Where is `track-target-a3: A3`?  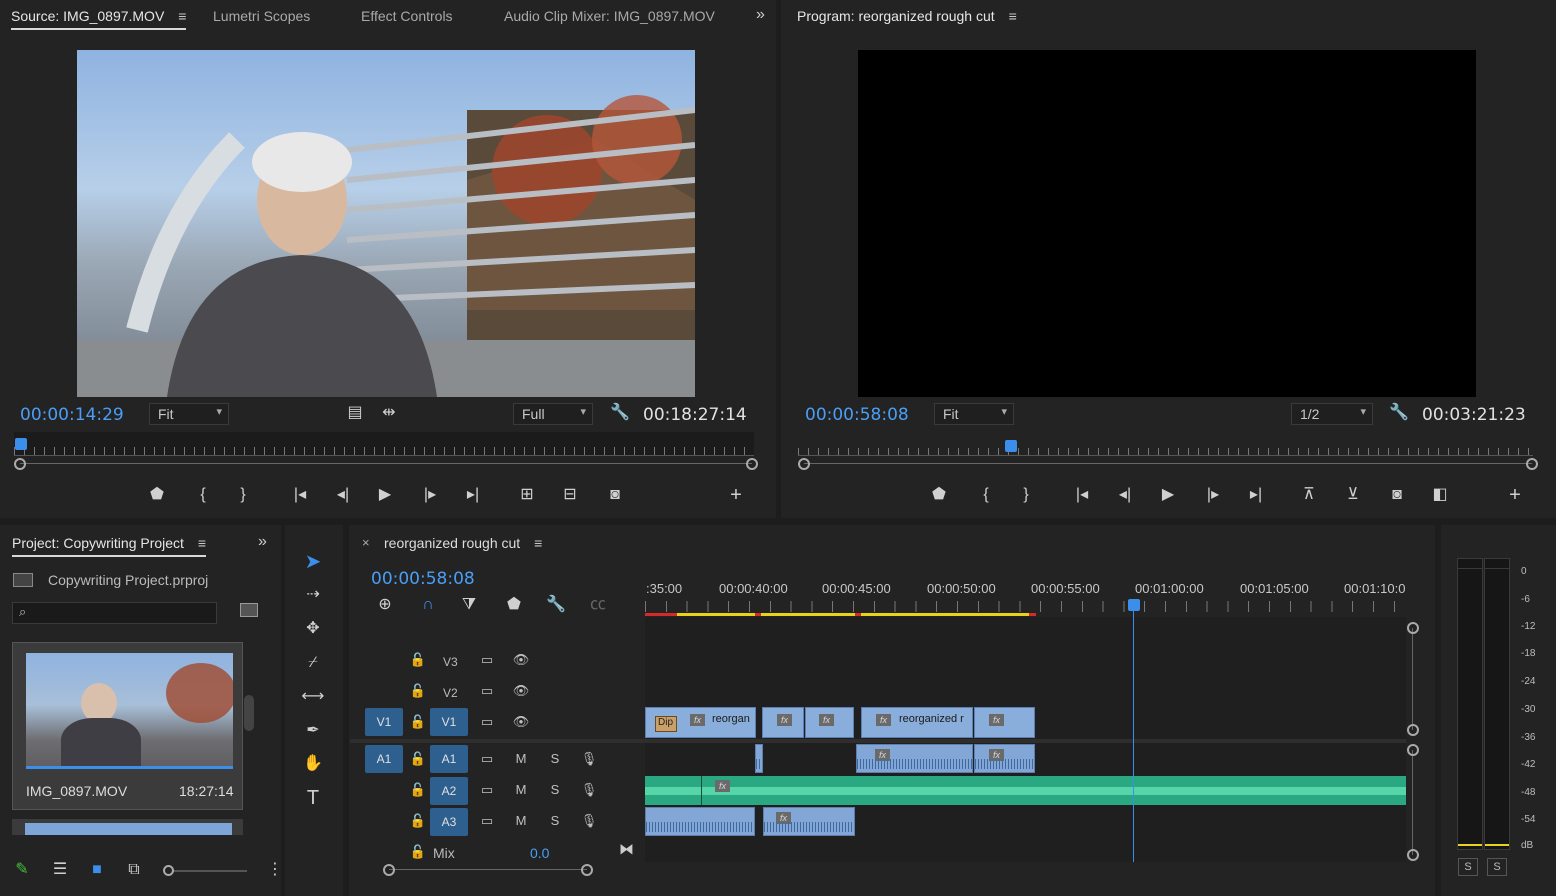 track-target-a3: A3 is located at coordinates (449, 822).